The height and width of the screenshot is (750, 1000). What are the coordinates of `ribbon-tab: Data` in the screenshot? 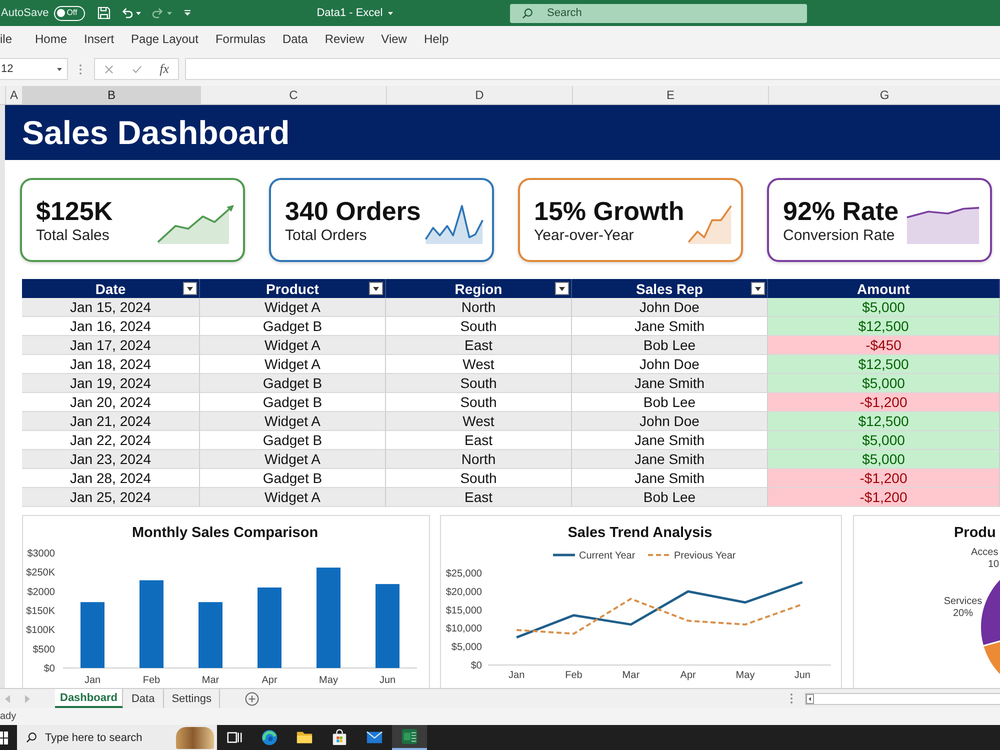 It's located at (295, 39).